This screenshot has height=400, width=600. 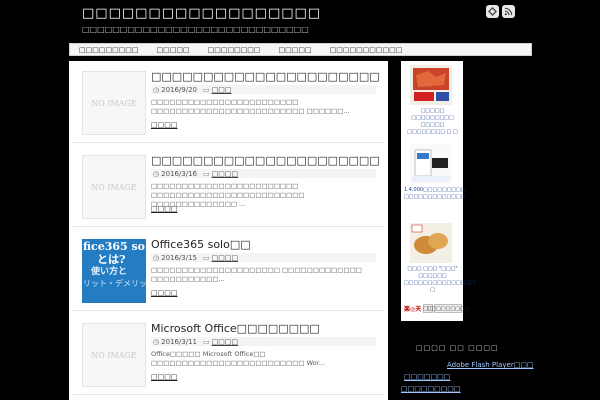 I want to click on ad-image-device, so click(x=431, y=164).